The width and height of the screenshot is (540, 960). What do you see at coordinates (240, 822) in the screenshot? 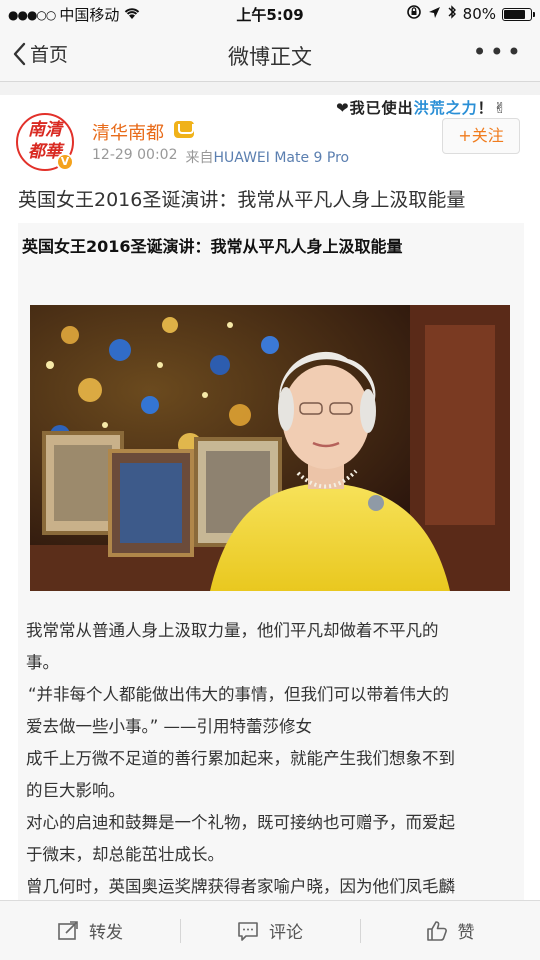
I see `article-line: 对心的启迪和鼓舞是一个礼物，既可接纳也可赠予，而爱起` at bounding box center [240, 822].